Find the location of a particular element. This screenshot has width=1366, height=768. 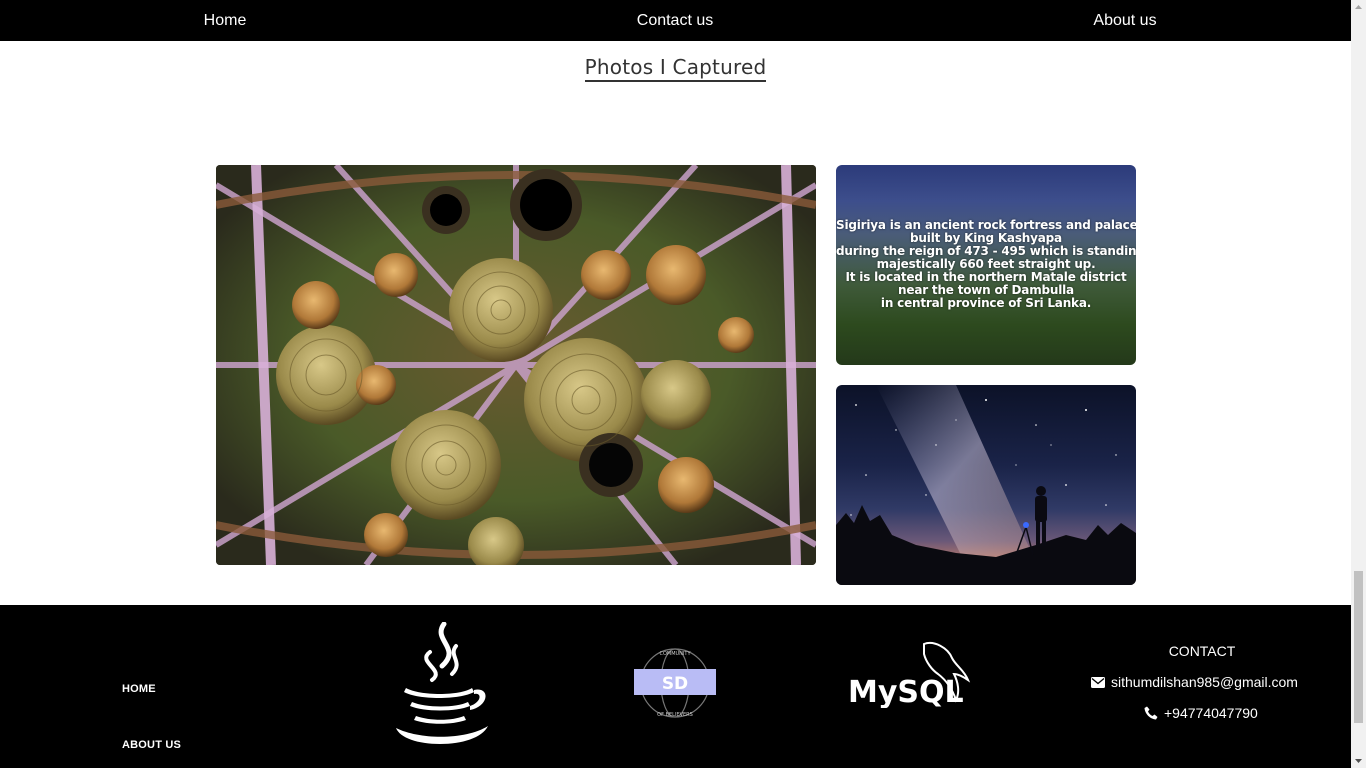

top-navbar: Home Contact us About us is located at coordinates (675, 20).